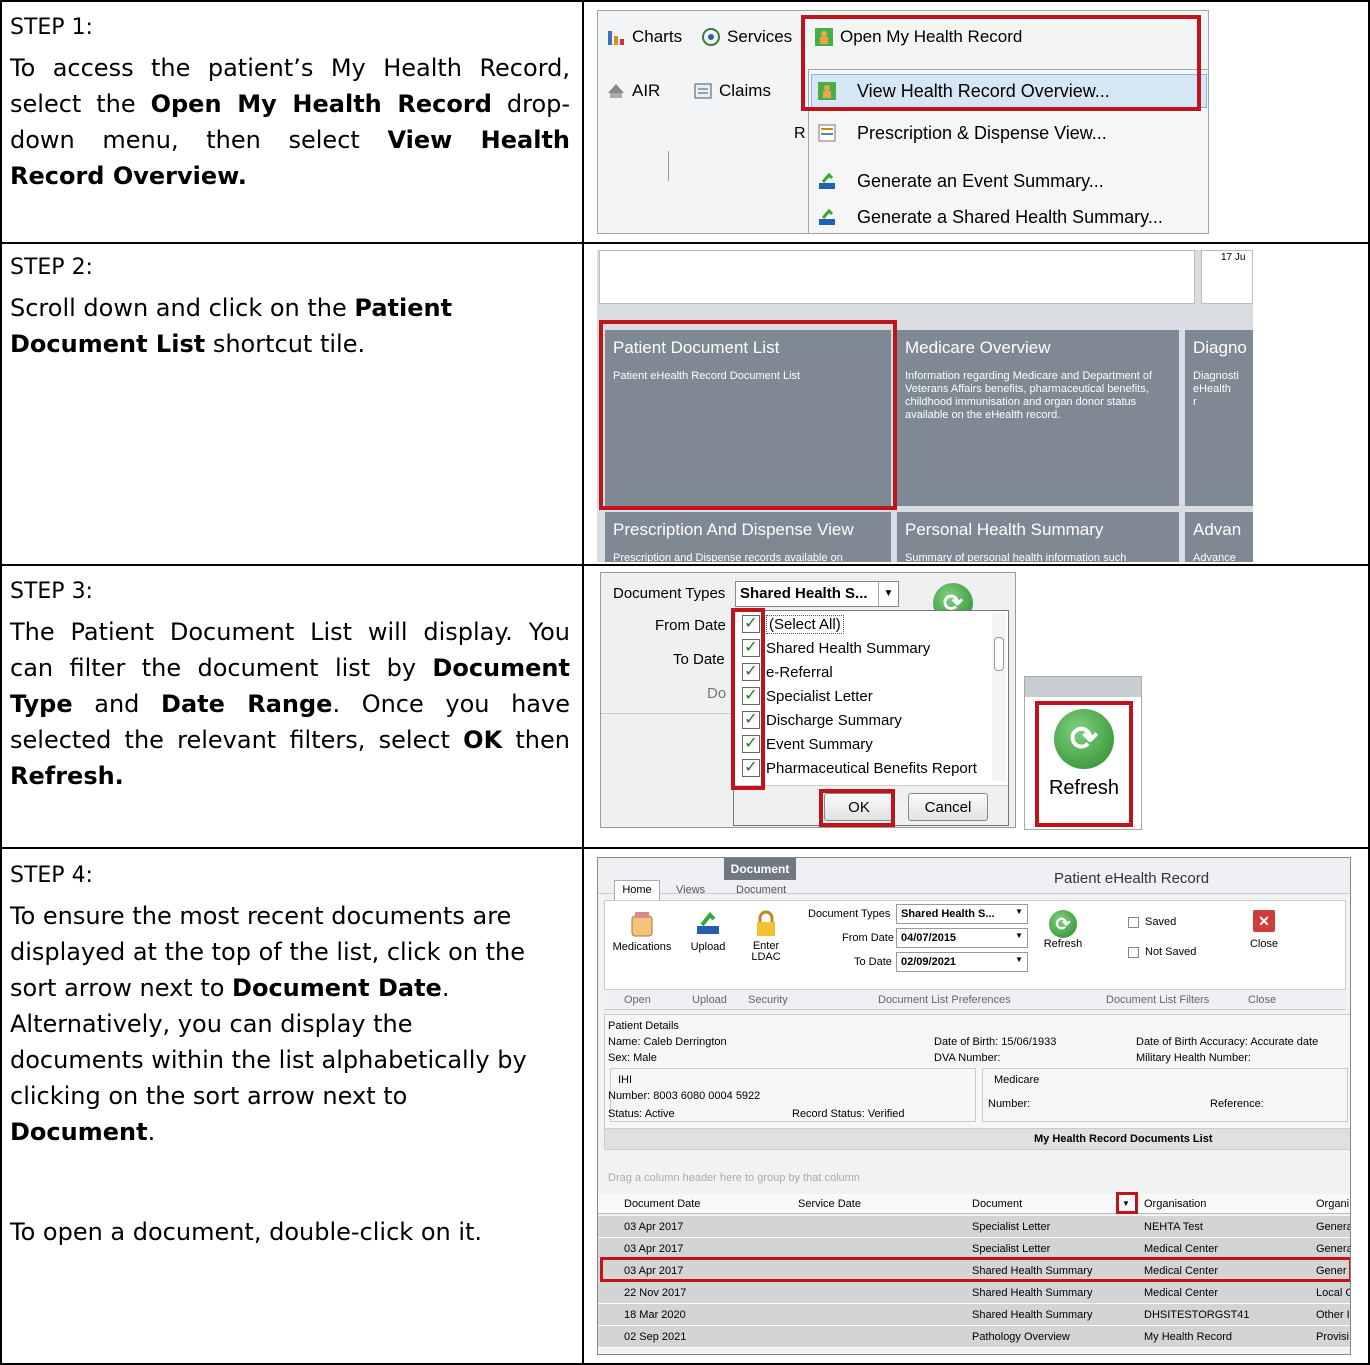  What do you see at coordinates (859, 768) in the screenshot?
I see `checkbox-pbs-report: ✓ Pharmaceutical Benefits Report` at bounding box center [859, 768].